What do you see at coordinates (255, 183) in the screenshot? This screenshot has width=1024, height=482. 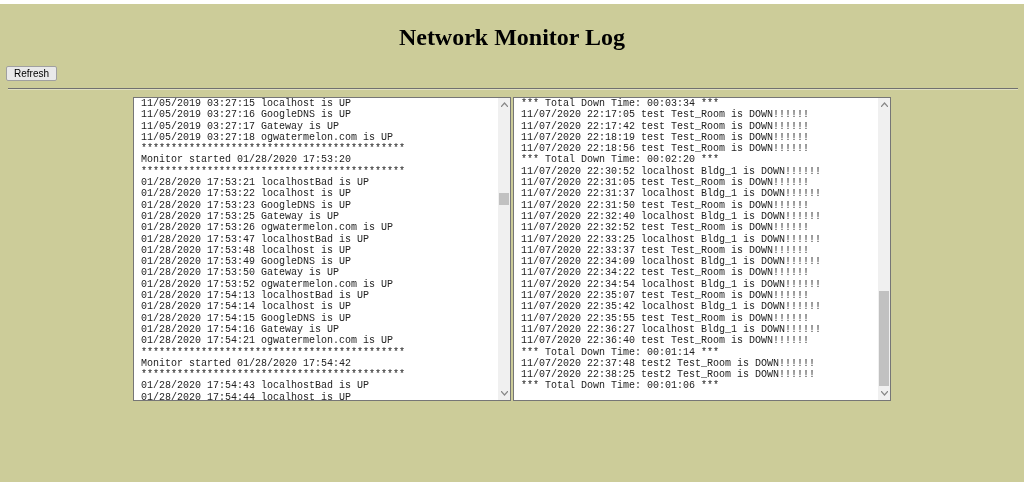 I see `log-line: 01/28/2020 17:53:21 localhostBad is UP` at bounding box center [255, 183].